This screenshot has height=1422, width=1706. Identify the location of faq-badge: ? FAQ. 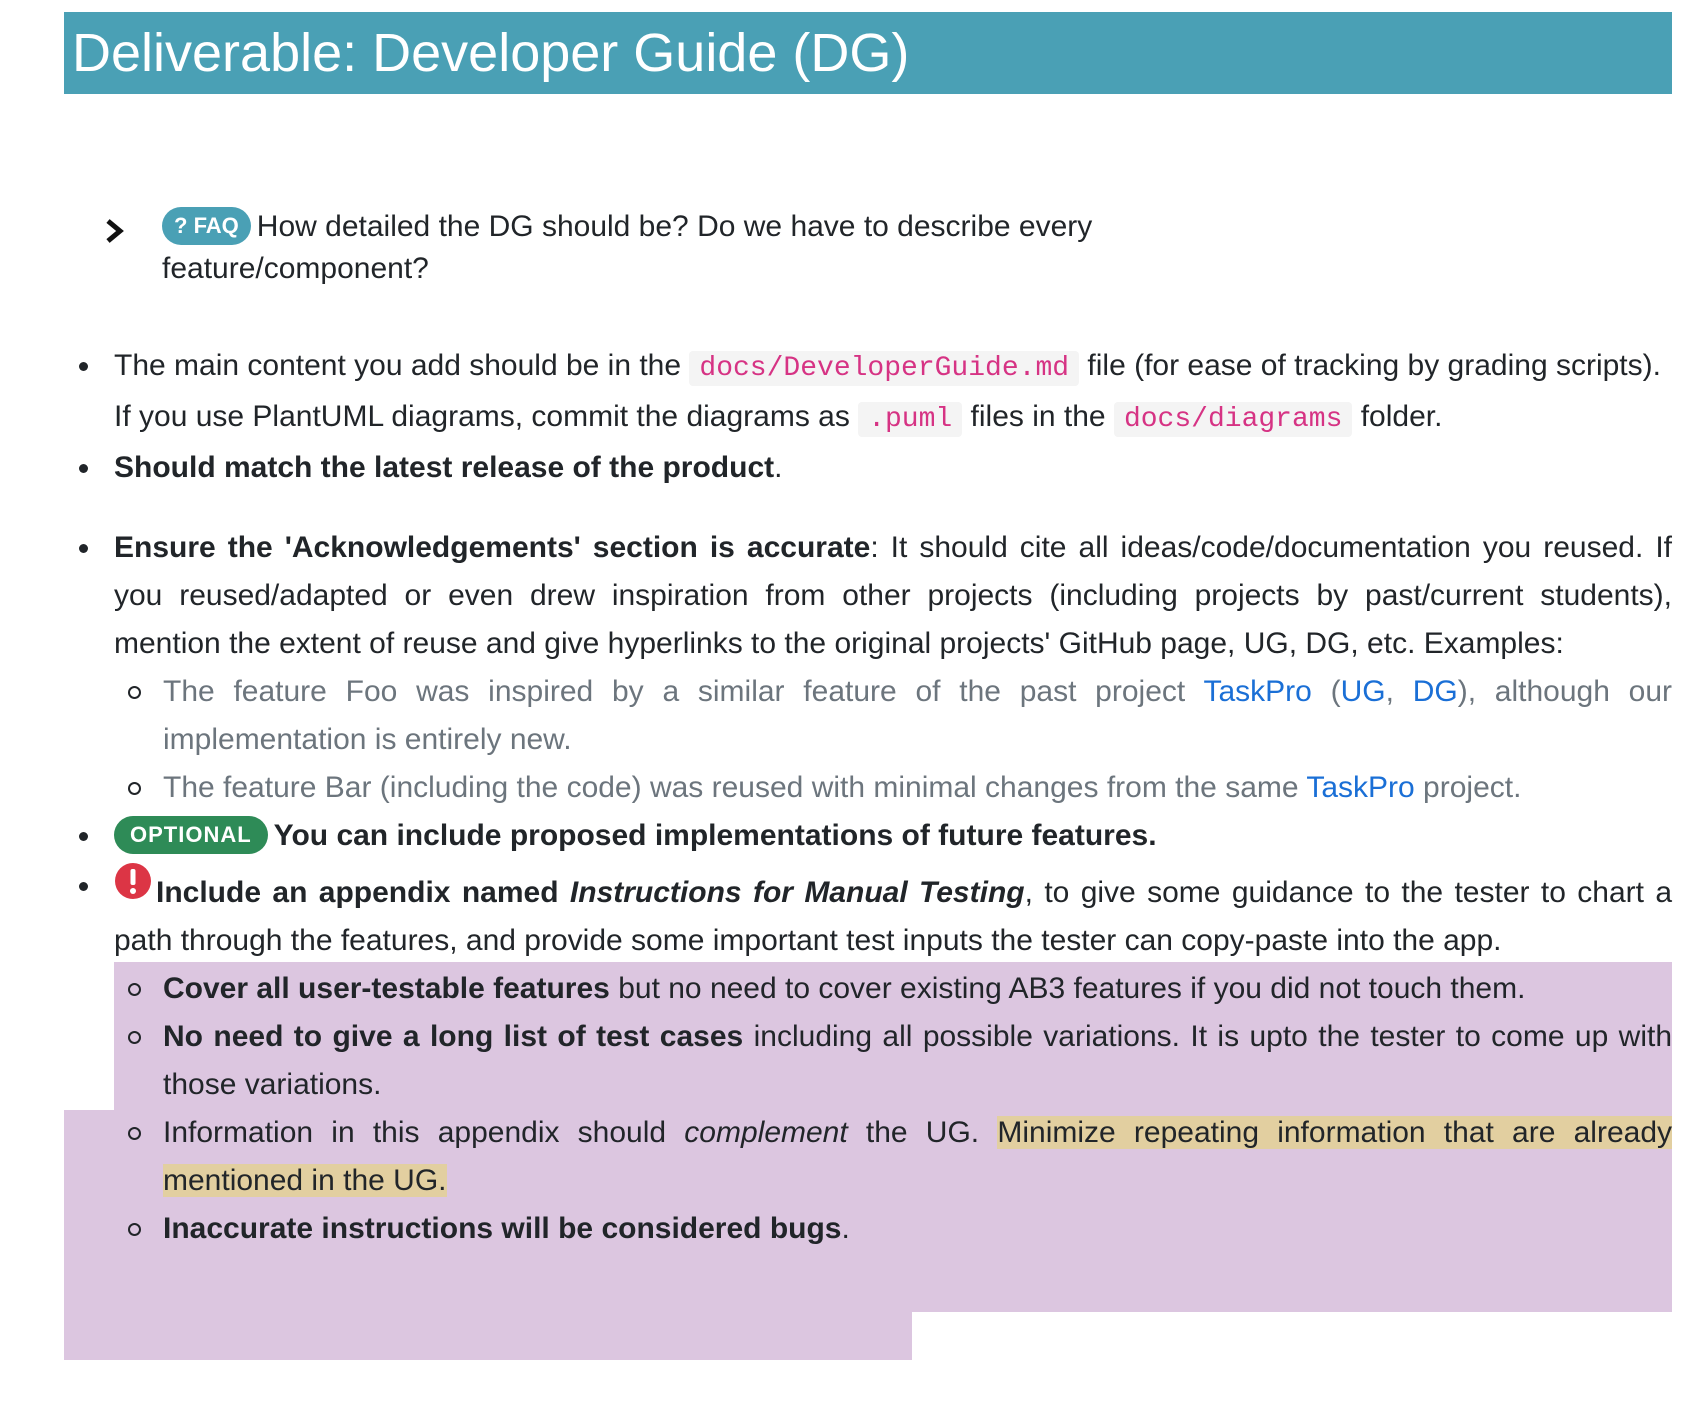
(206, 226).